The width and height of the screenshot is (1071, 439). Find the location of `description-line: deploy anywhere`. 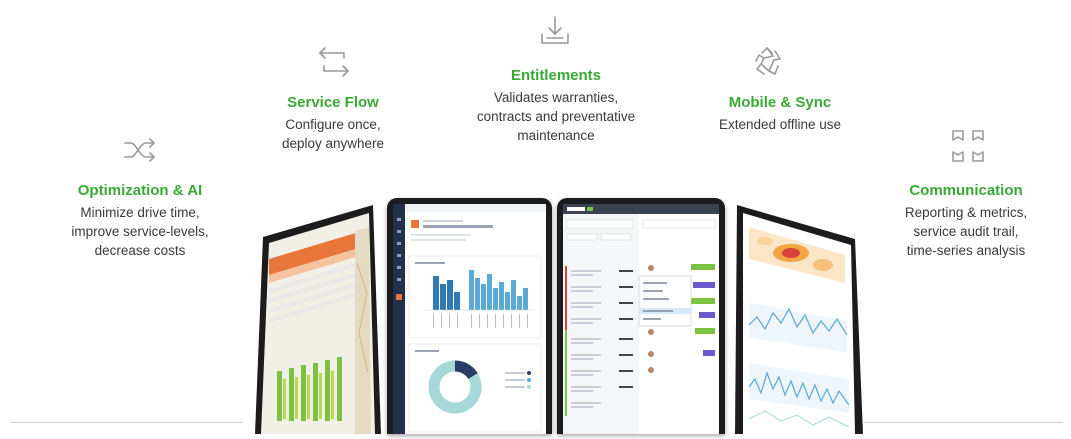

description-line: deploy anywhere is located at coordinates (333, 143).